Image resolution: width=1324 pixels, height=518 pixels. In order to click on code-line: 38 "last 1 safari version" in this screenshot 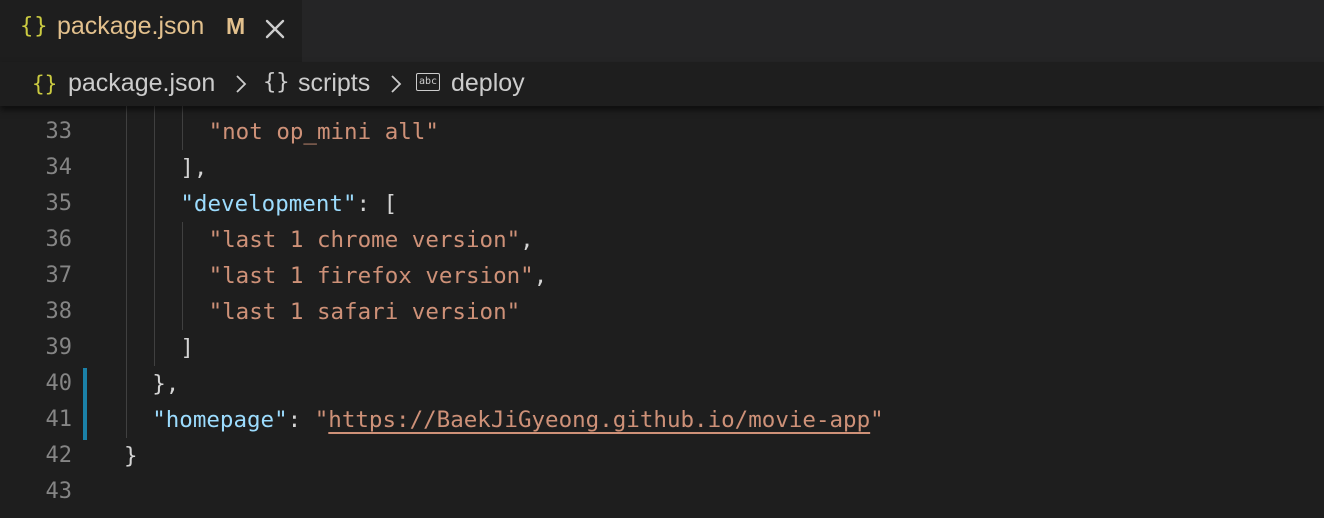, I will do `click(662, 312)`.